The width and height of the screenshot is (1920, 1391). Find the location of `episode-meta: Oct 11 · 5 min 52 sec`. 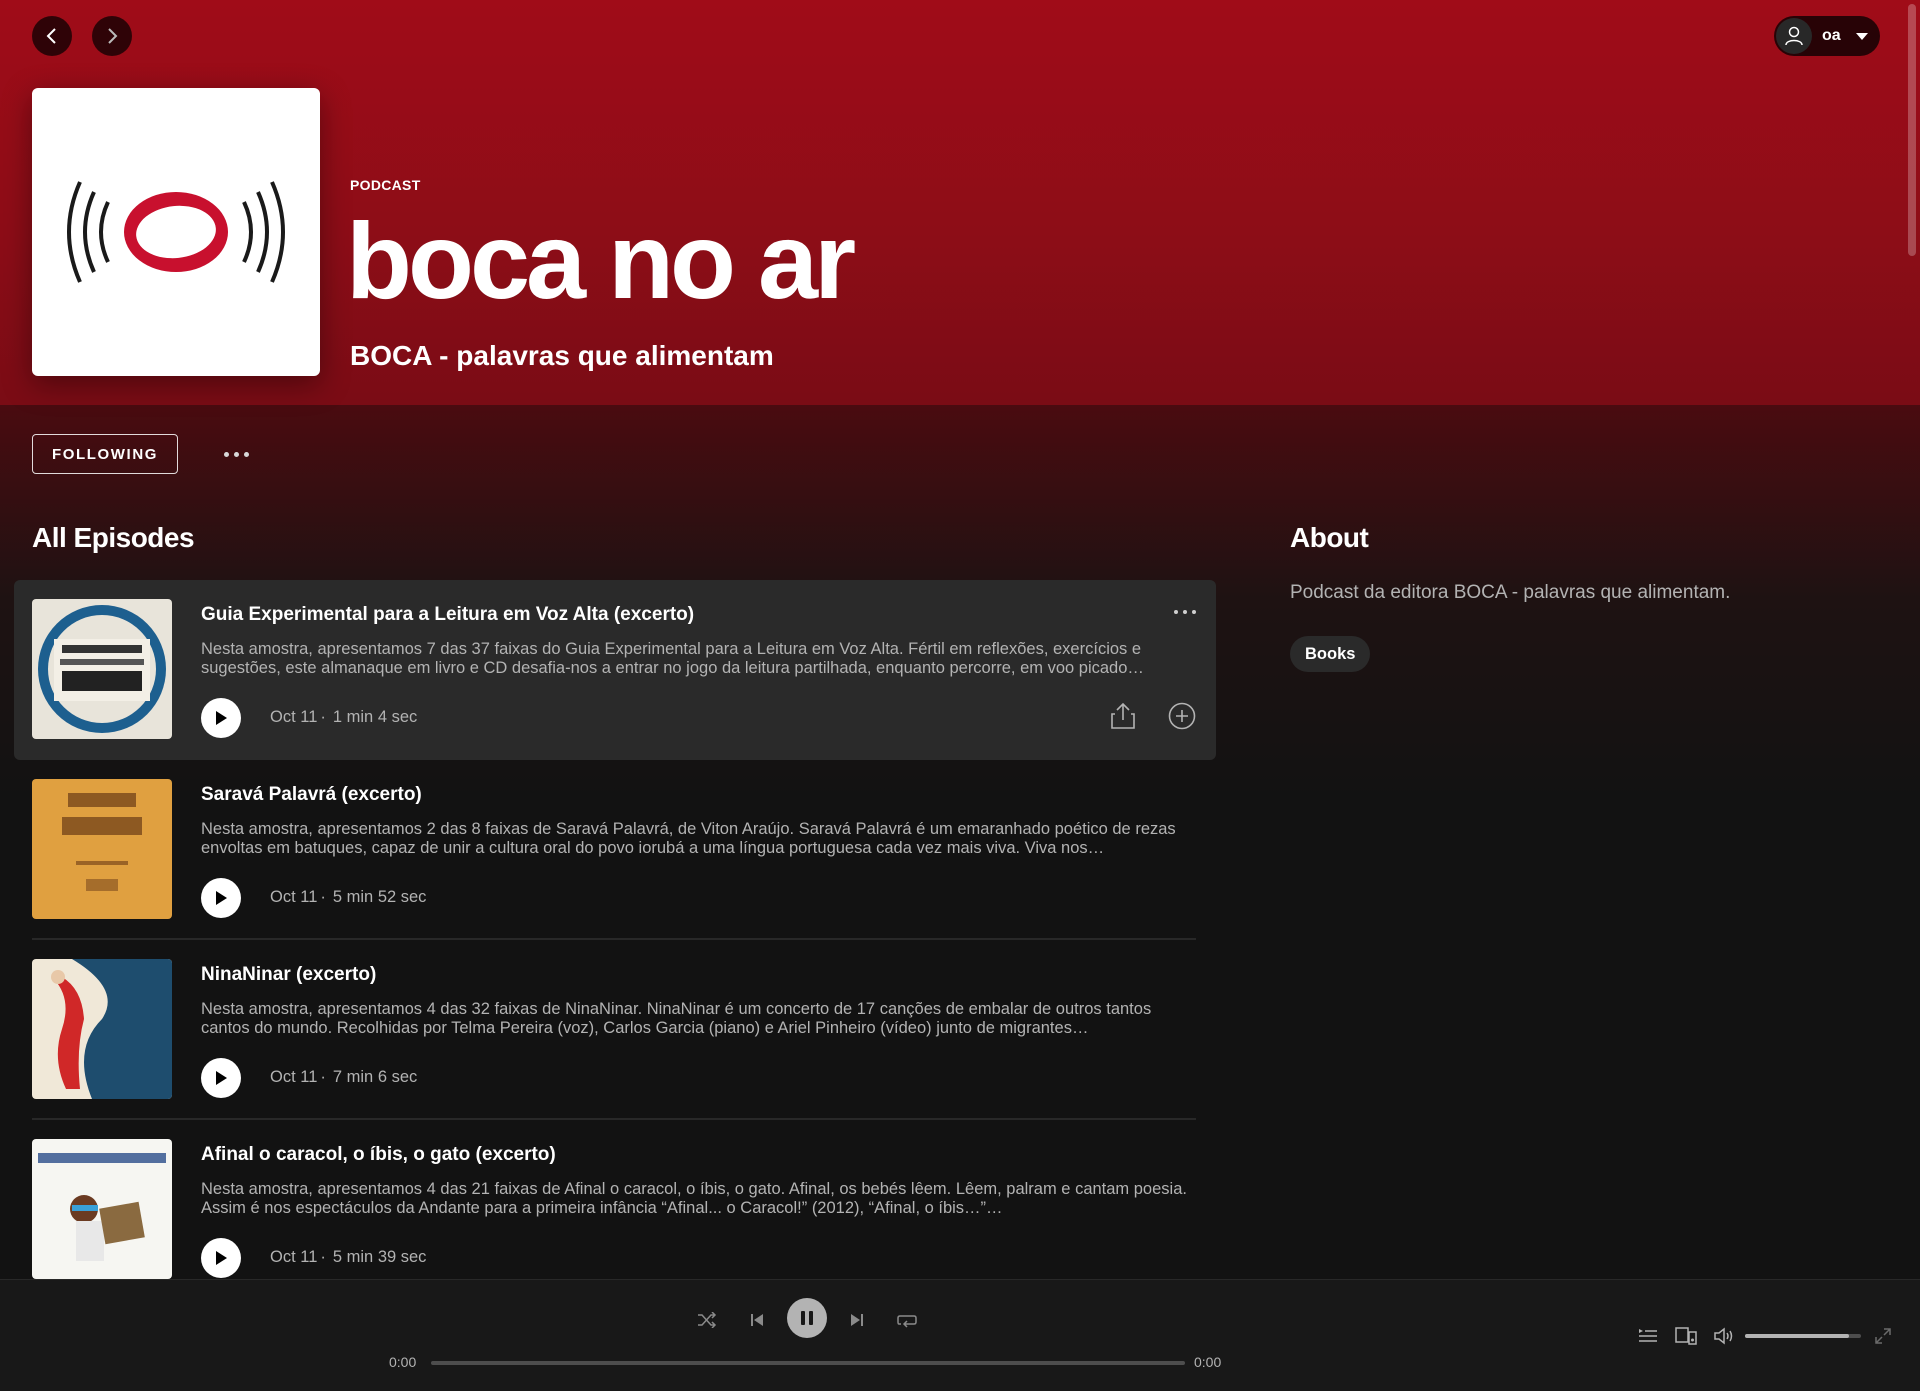

episode-meta: Oct 11 · 5 min 52 sec is located at coordinates (348, 897).